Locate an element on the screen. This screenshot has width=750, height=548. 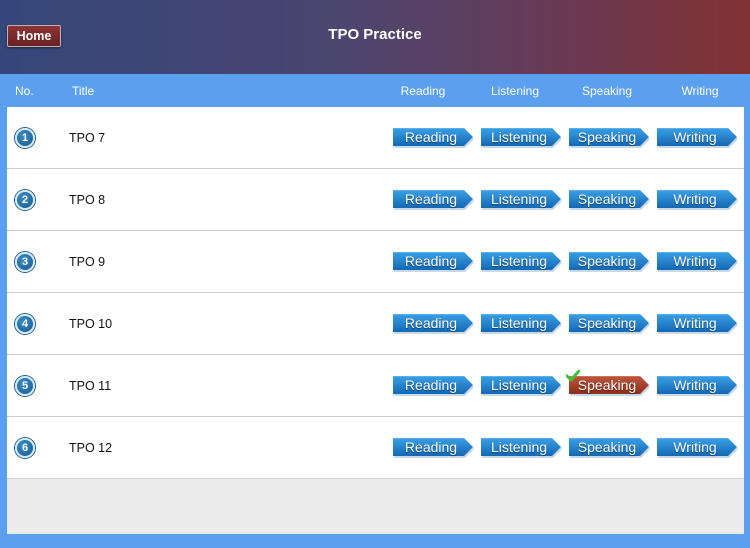
tpo-title: TPO 12 is located at coordinates (91, 448).